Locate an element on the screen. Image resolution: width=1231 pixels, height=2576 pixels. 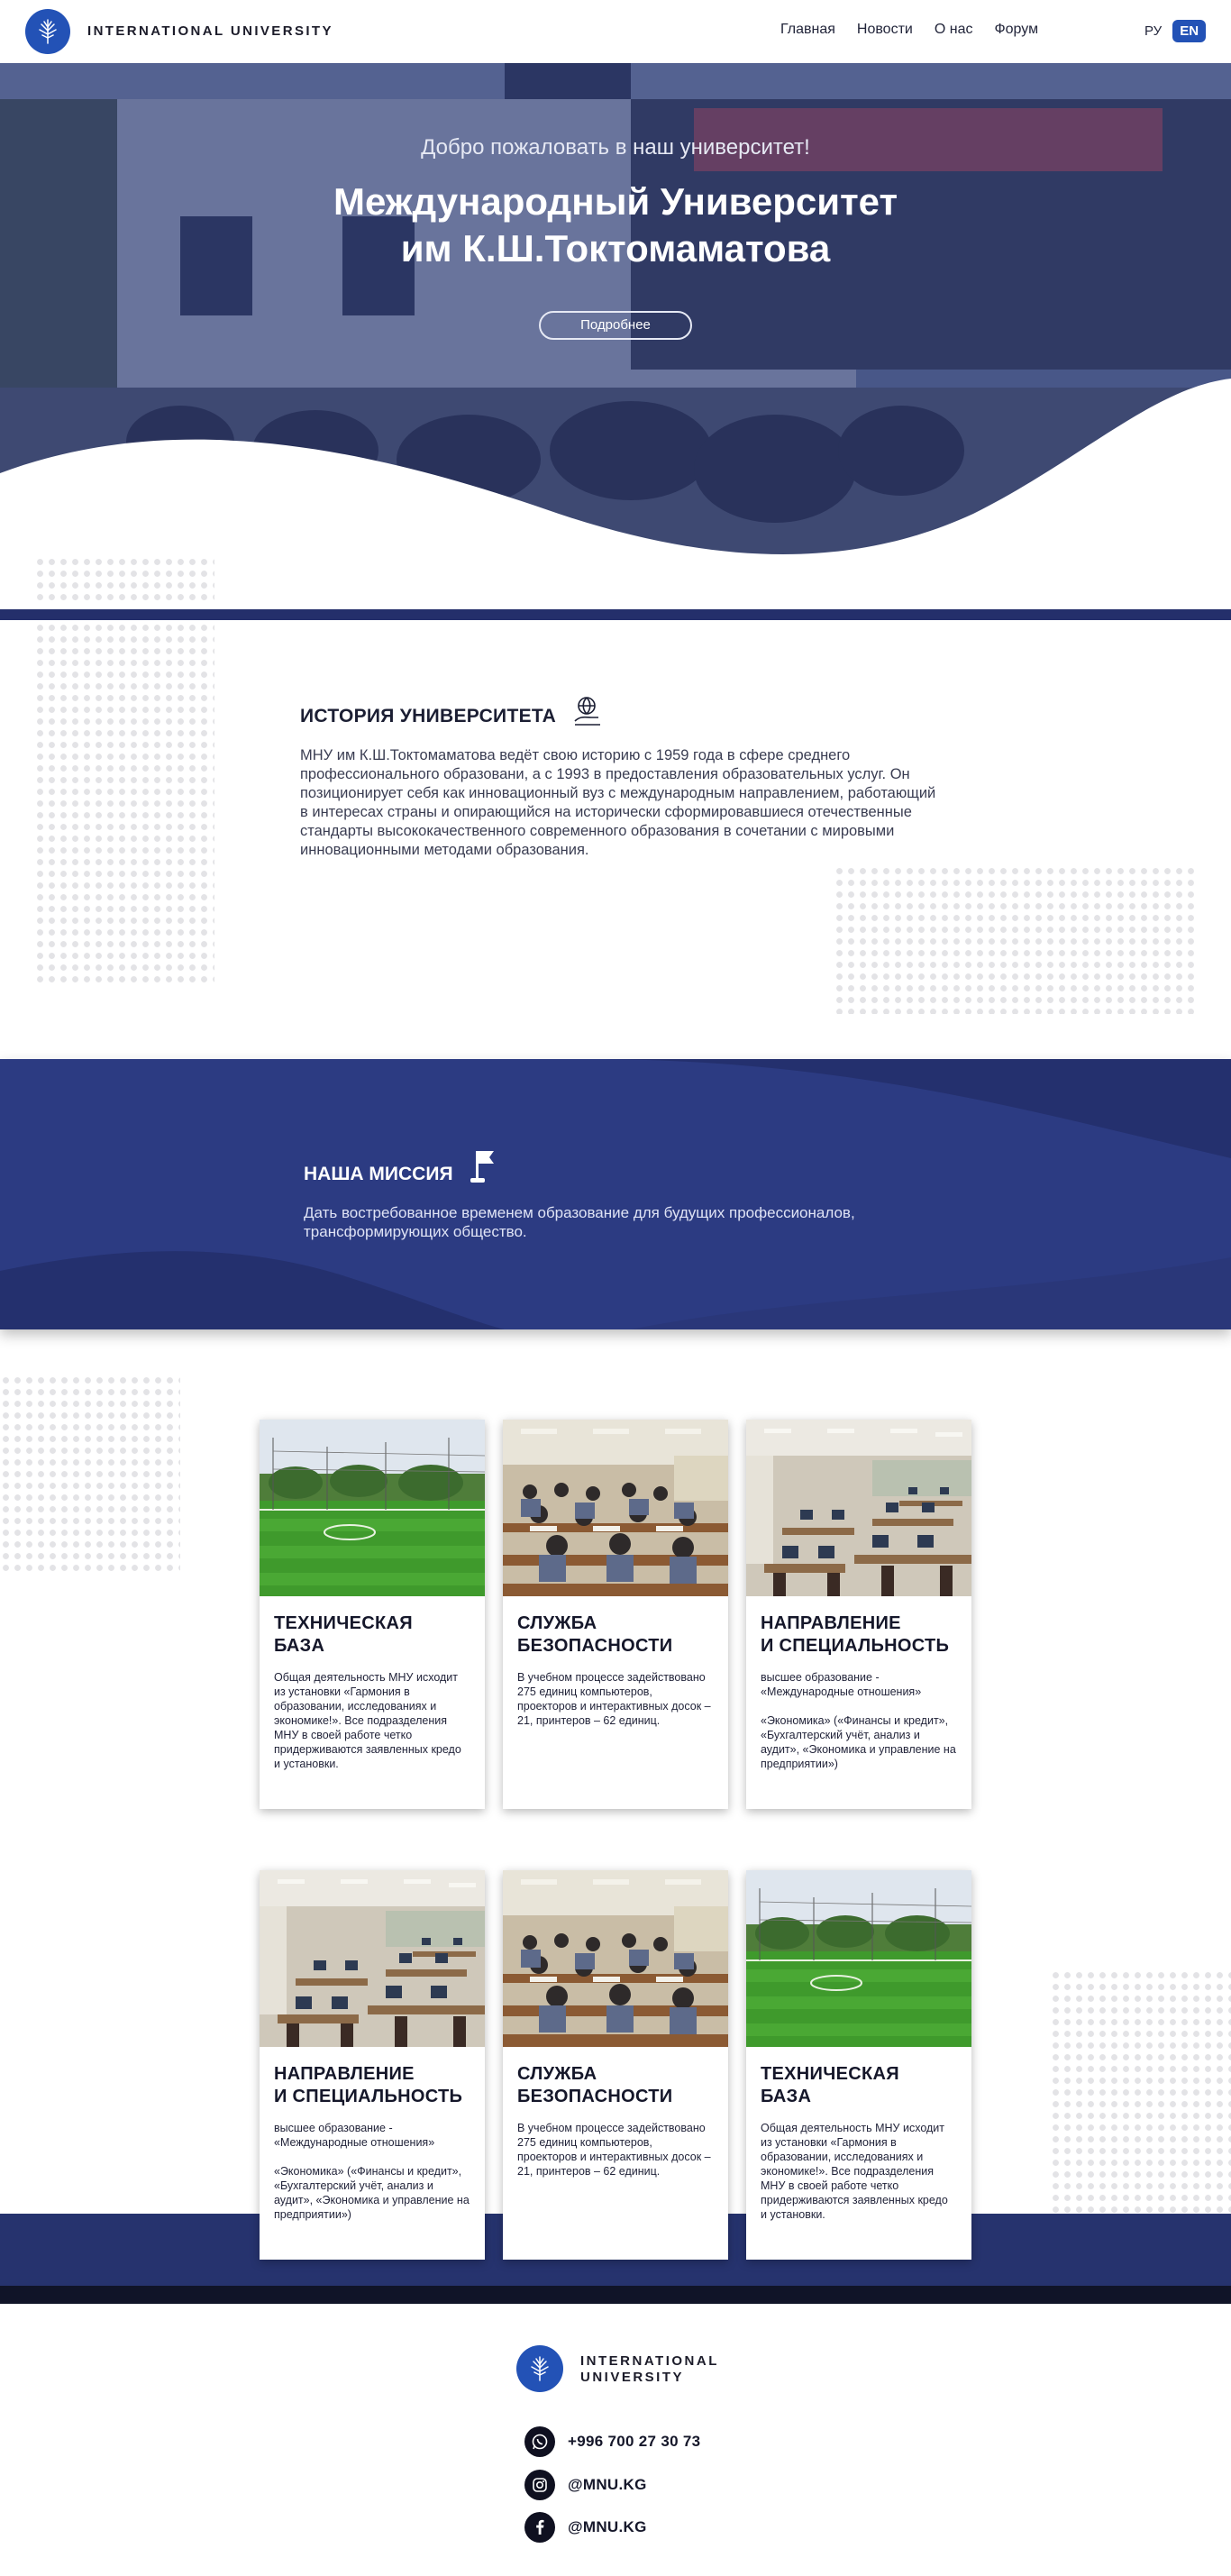
flag-icon is located at coordinates (483, 1169).